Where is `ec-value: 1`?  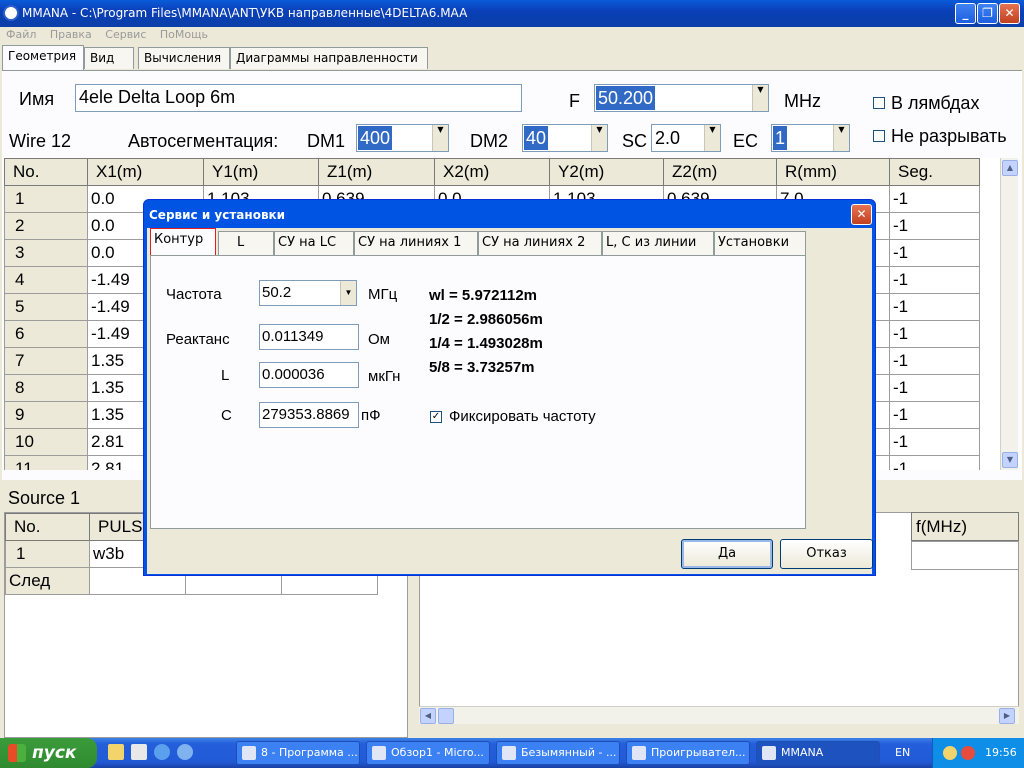 ec-value: 1 is located at coordinates (780, 138).